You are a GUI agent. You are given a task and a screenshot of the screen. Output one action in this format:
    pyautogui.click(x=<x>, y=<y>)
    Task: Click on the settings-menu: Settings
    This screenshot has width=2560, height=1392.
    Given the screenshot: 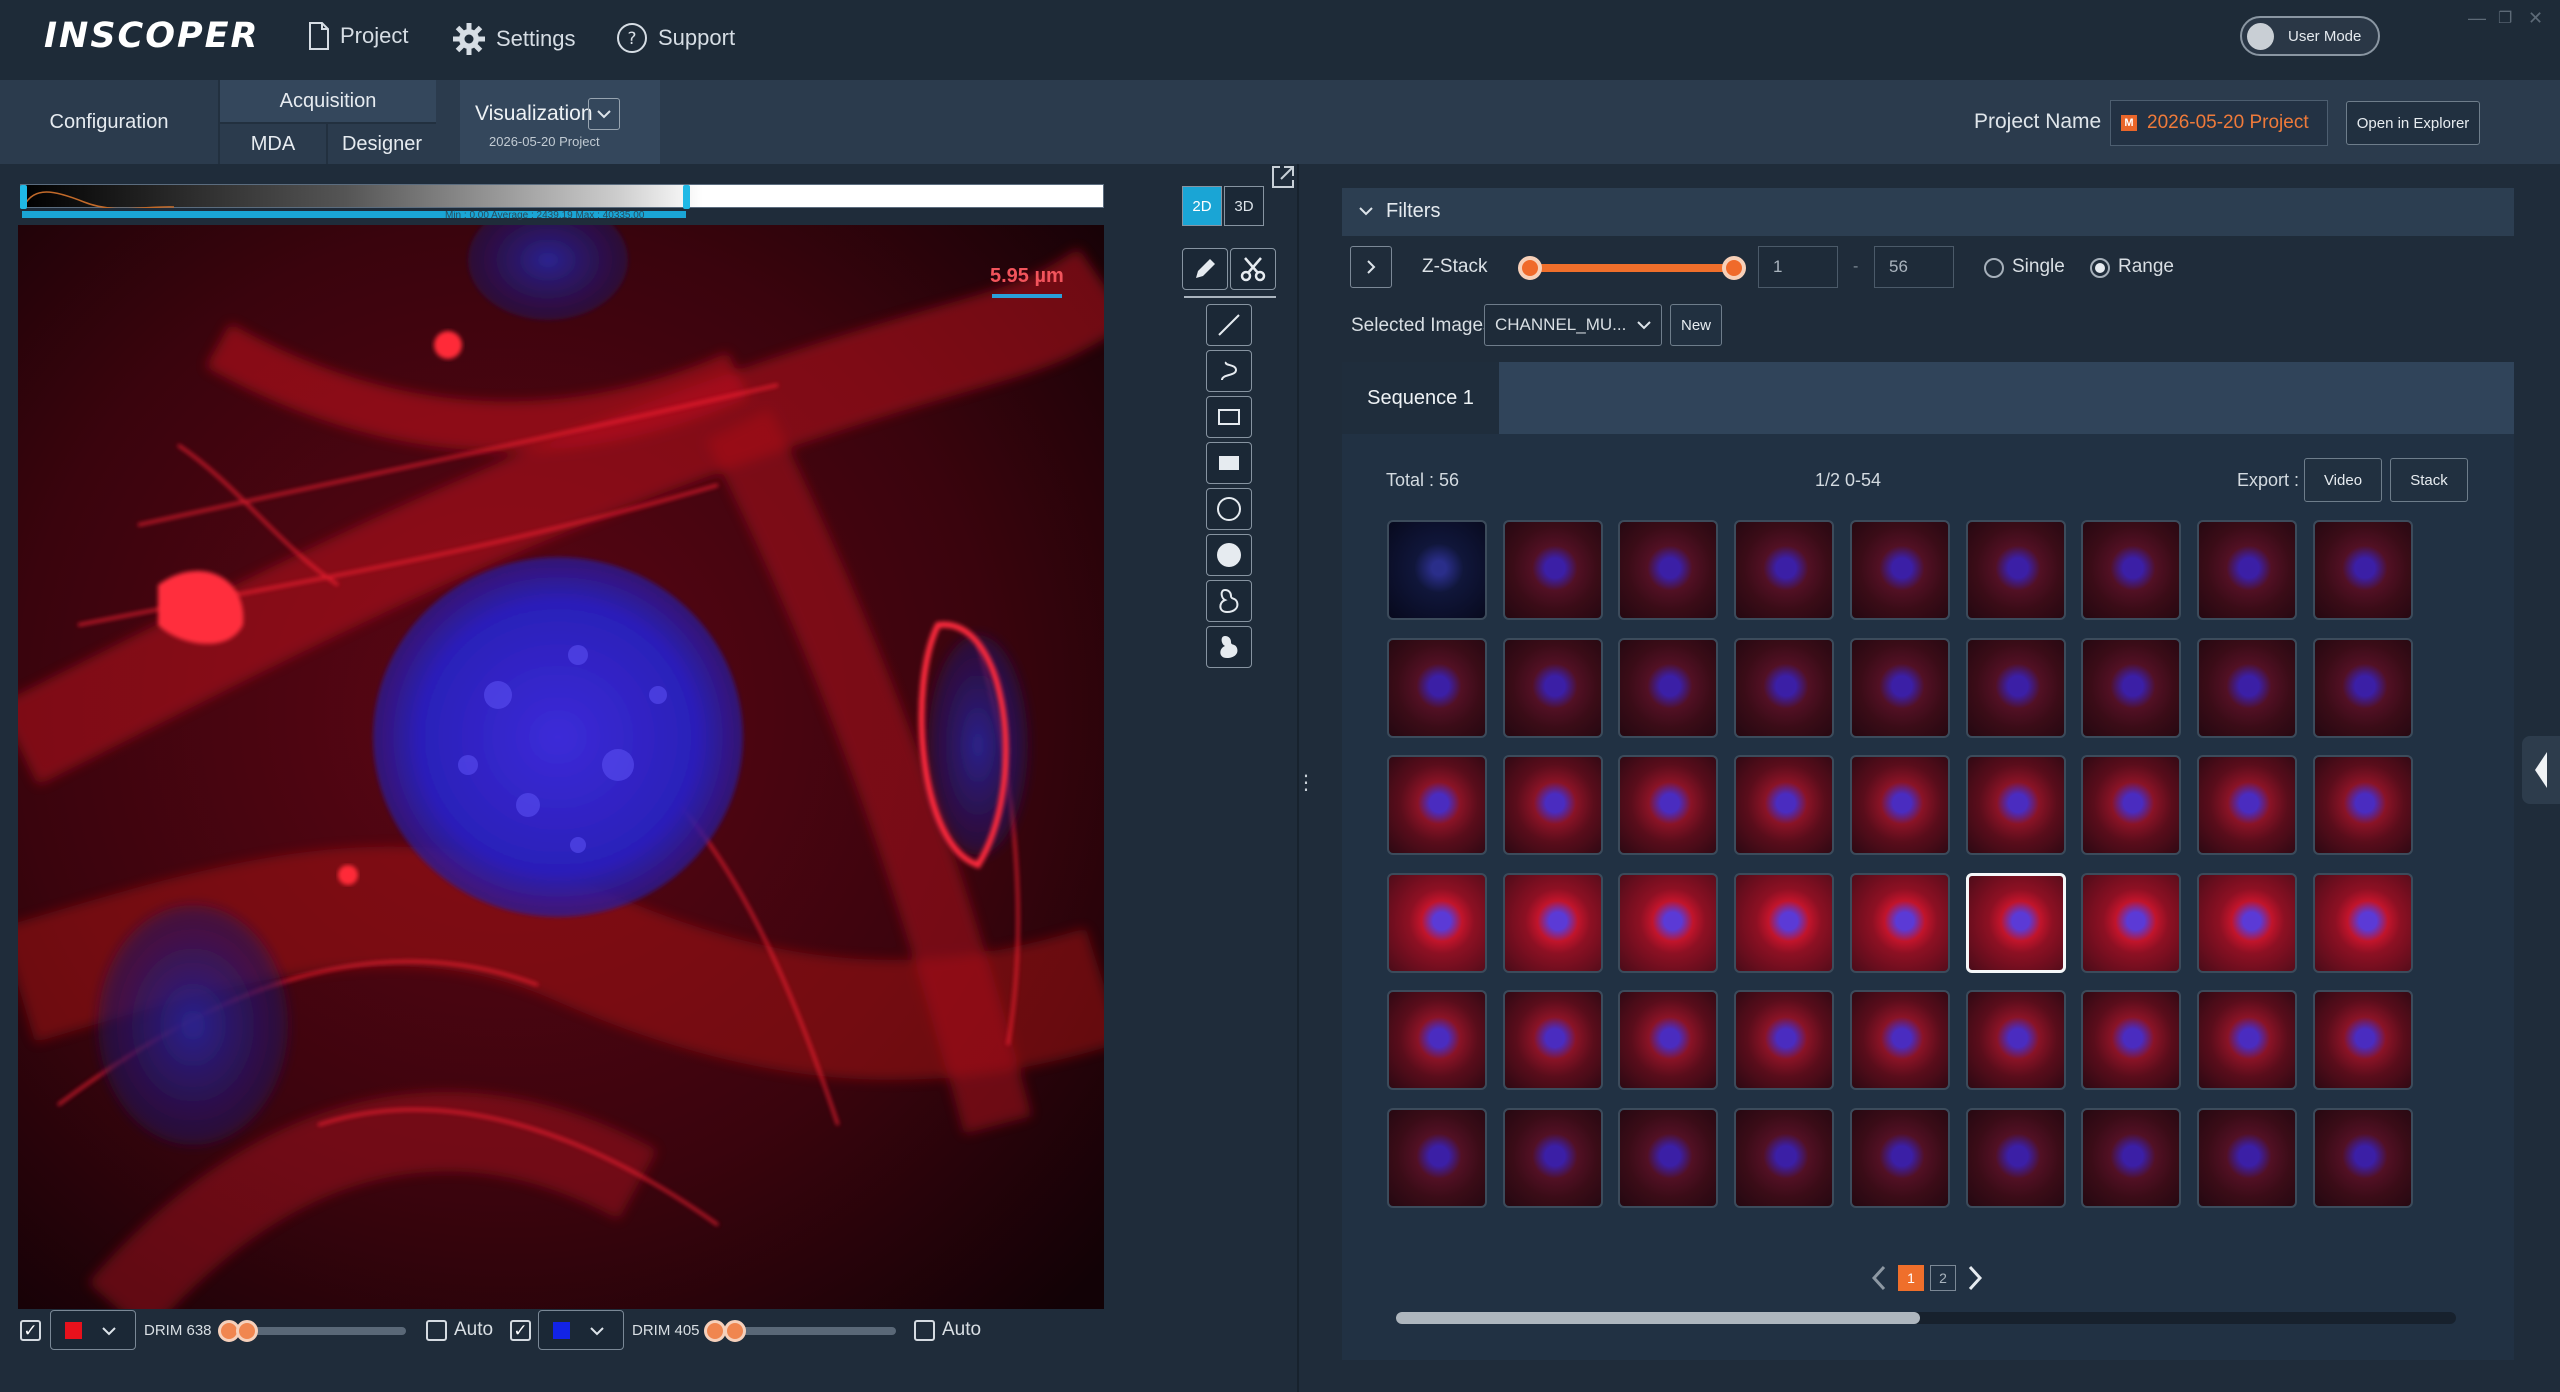 What is the action you would take?
    pyautogui.click(x=514, y=39)
    